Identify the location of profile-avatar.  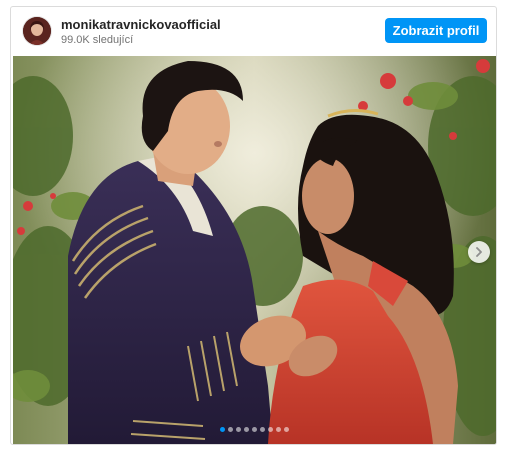
(37, 31).